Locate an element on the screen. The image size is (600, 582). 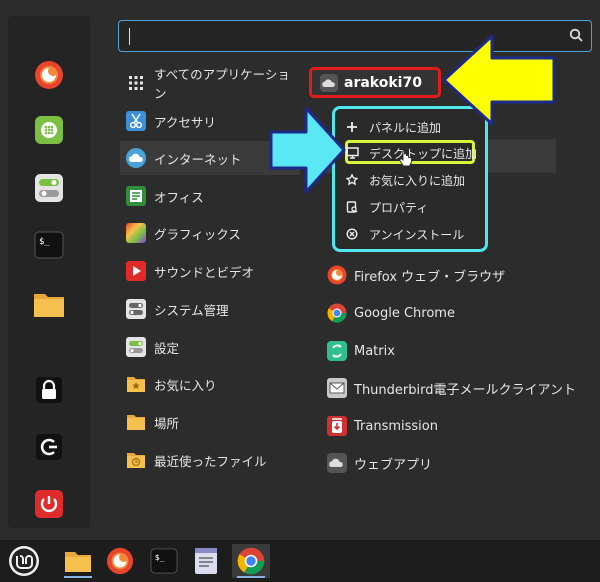
app-item-thunderbird: Thunderbird電子メールクライアント is located at coordinates (457, 388).